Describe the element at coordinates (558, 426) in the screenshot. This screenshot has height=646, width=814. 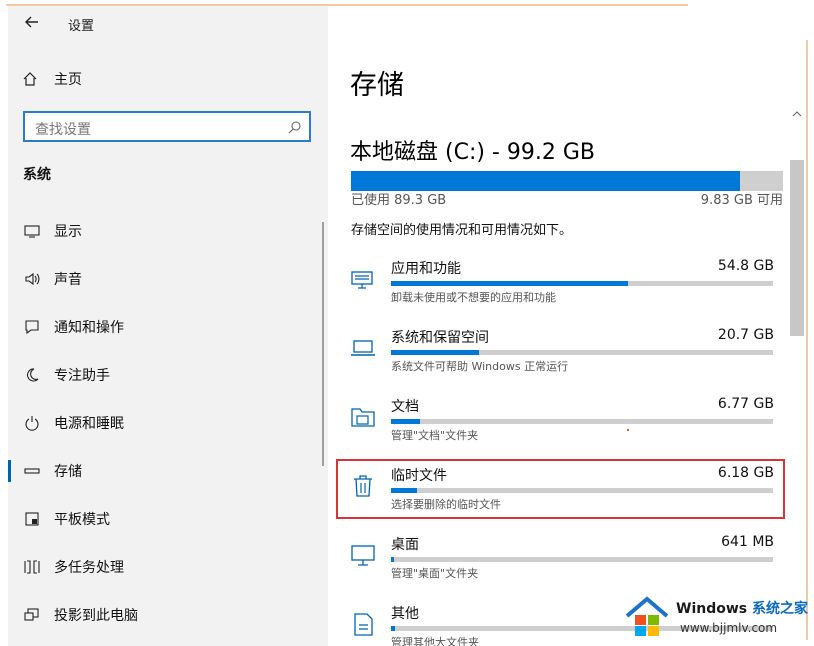
I see `category-documents: 文档 6.77 GB 管理"文档"文件夹` at that location.